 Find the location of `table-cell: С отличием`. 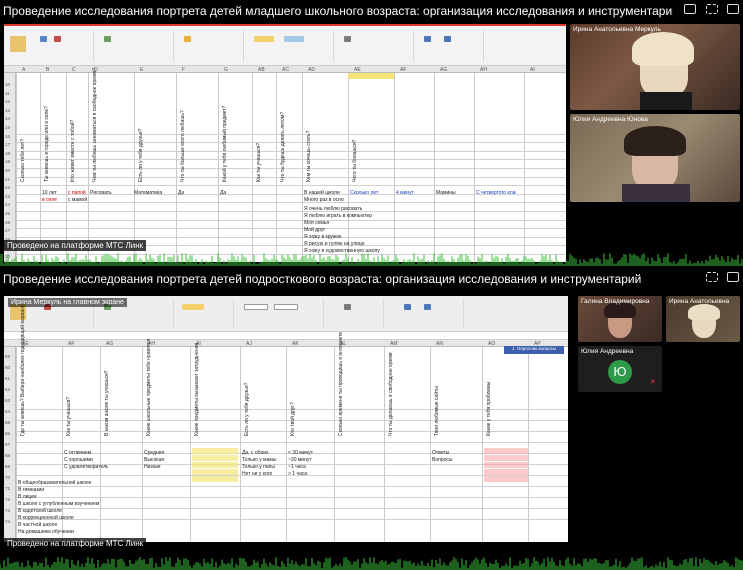

table-cell: С отличием is located at coordinates (86, 453).